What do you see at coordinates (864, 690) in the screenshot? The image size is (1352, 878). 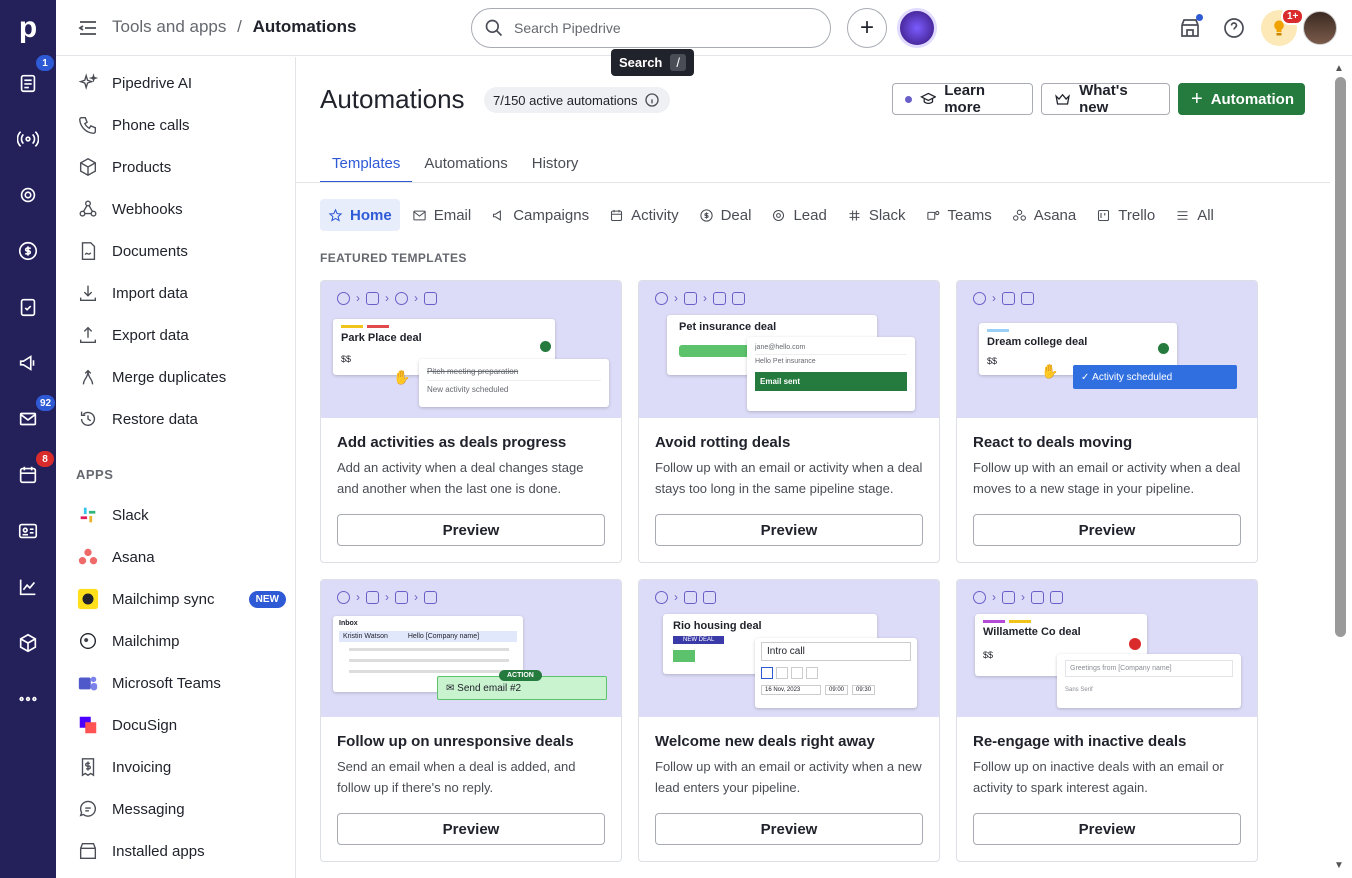 I see `end-time: 09:30` at bounding box center [864, 690].